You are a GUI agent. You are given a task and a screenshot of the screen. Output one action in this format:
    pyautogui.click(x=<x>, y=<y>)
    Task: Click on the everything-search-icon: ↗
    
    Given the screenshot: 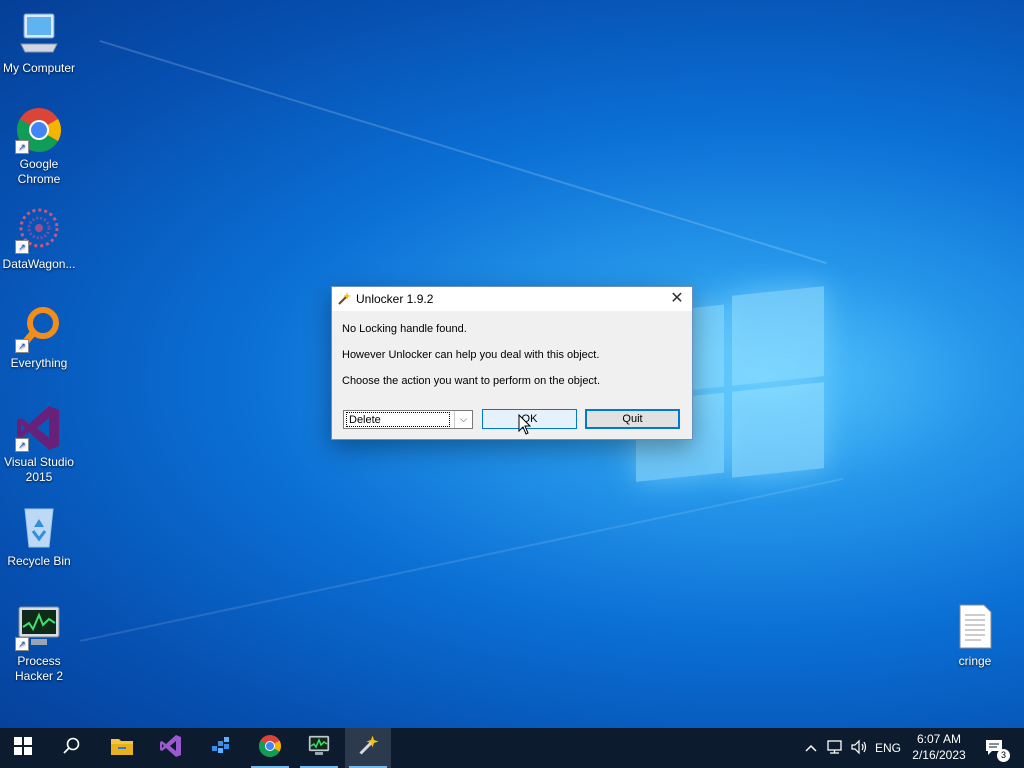 What is the action you would take?
    pyautogui.click(x=39, y=329)
    